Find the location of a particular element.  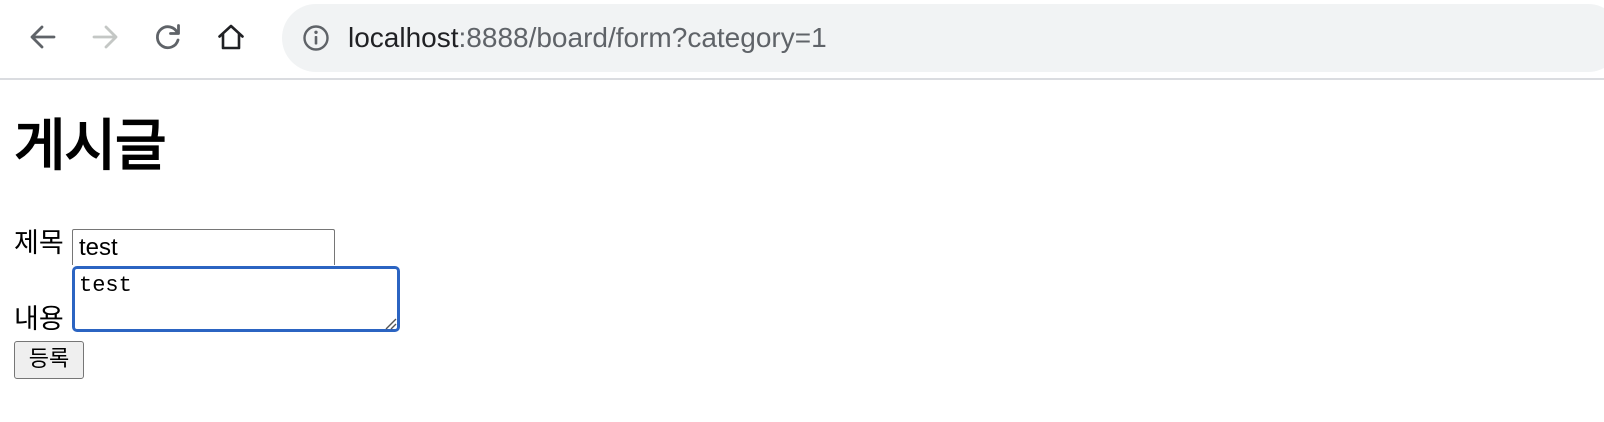

reload-icon is located at coordinates (168, 37).